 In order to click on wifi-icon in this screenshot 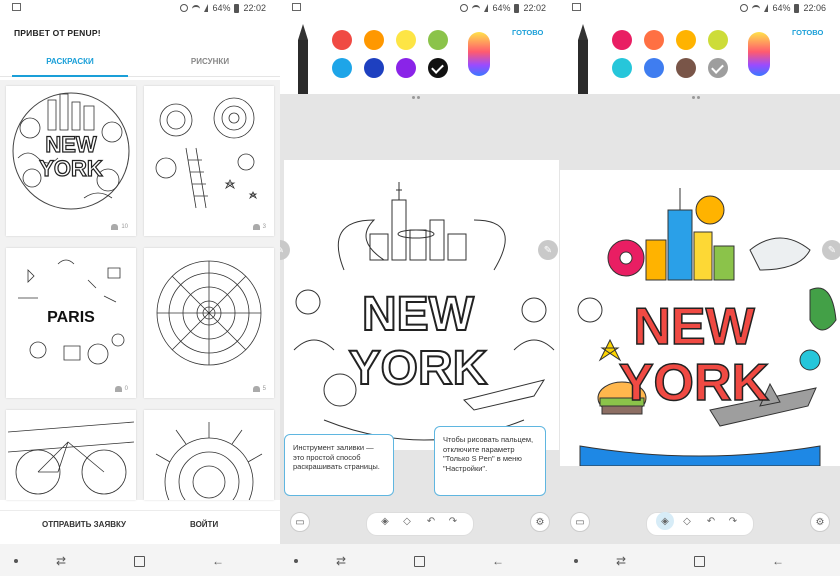, I will do `click(756, 8)`.